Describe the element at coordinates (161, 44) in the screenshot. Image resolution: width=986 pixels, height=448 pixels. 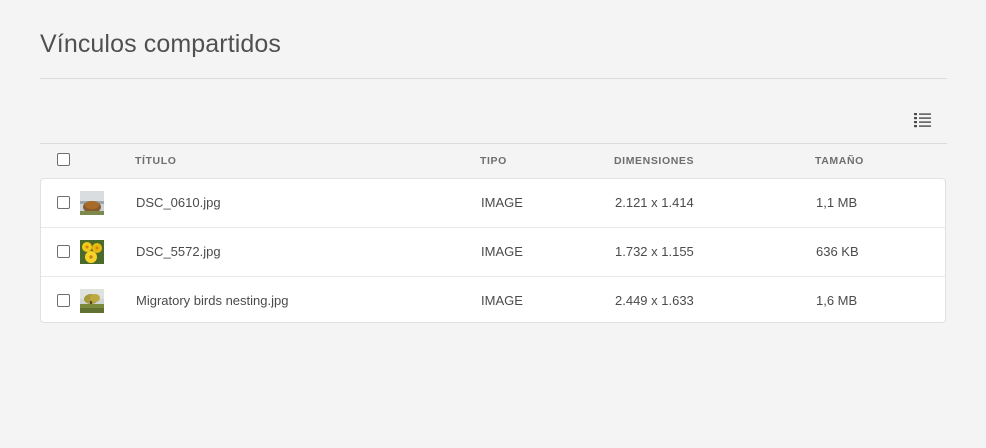
I see `page-title: Vínculos compartidos` at that location.